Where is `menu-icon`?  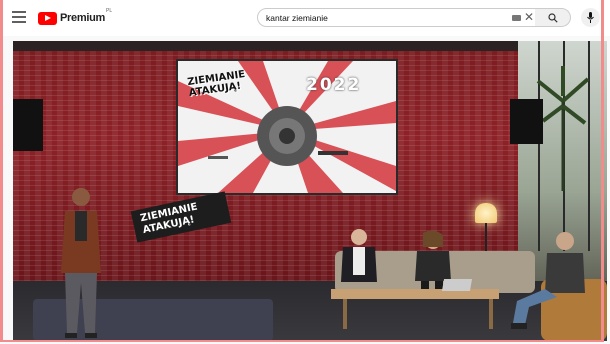 menu-icon is located at coordinates (19, 17).